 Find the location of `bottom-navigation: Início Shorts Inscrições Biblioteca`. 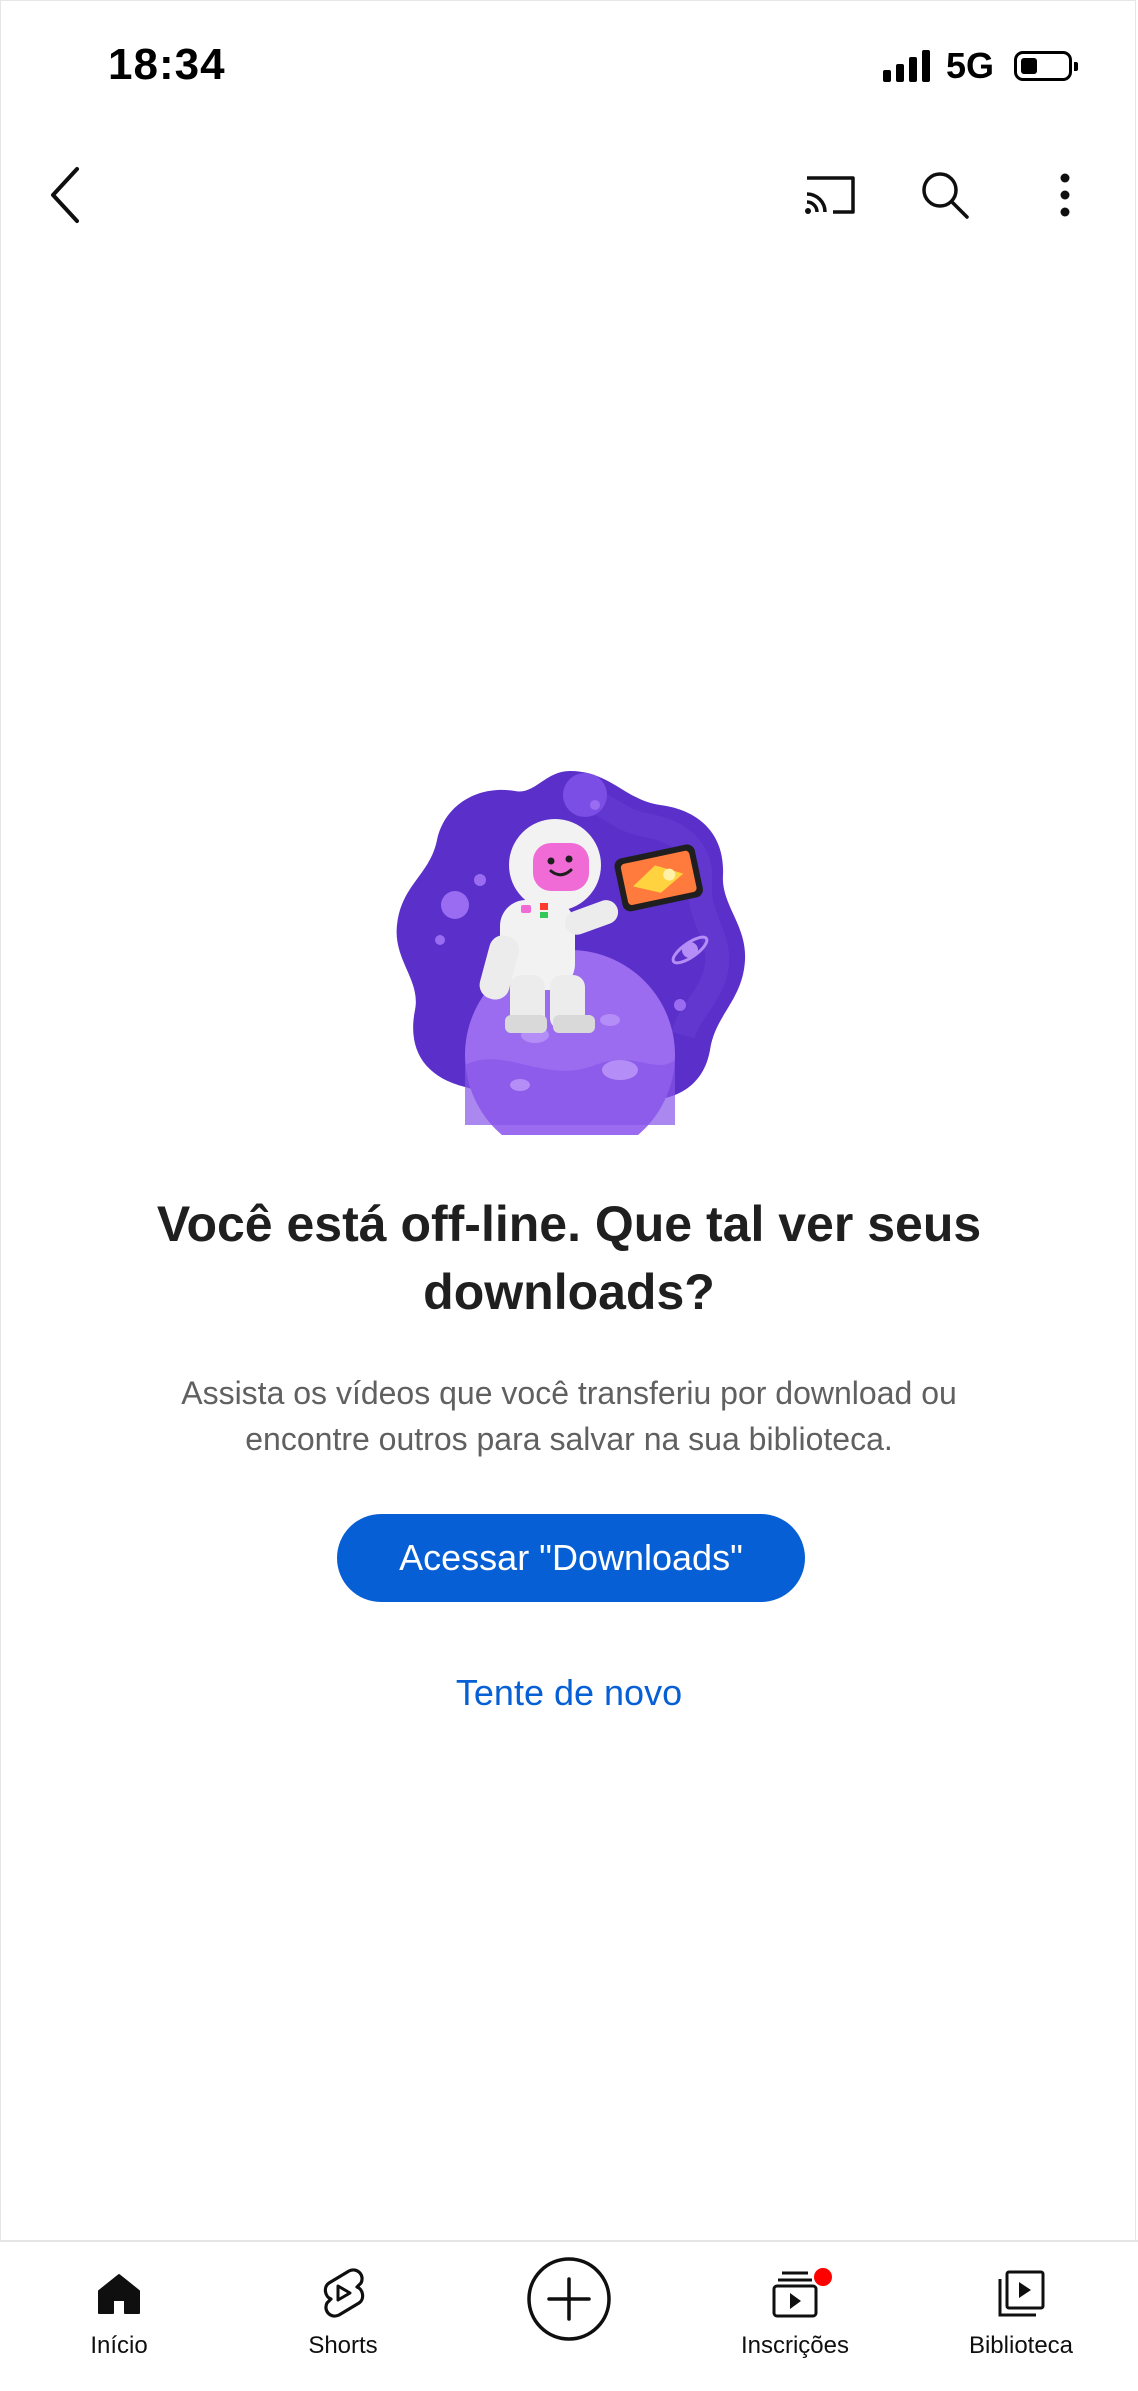

bottom-navigation: Início Shorts Inscrições Biblioteca is located at coordinates (569, 2315).